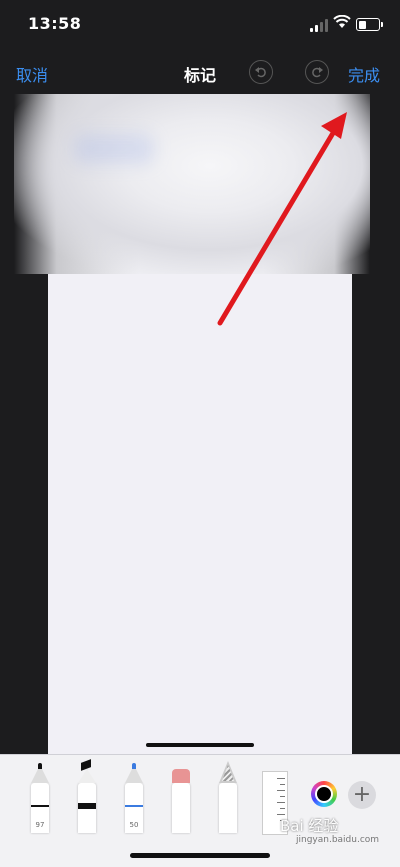 The width and height of the screenshot is (400, 867). I want to click on wifi-icon, so click(342, 21).